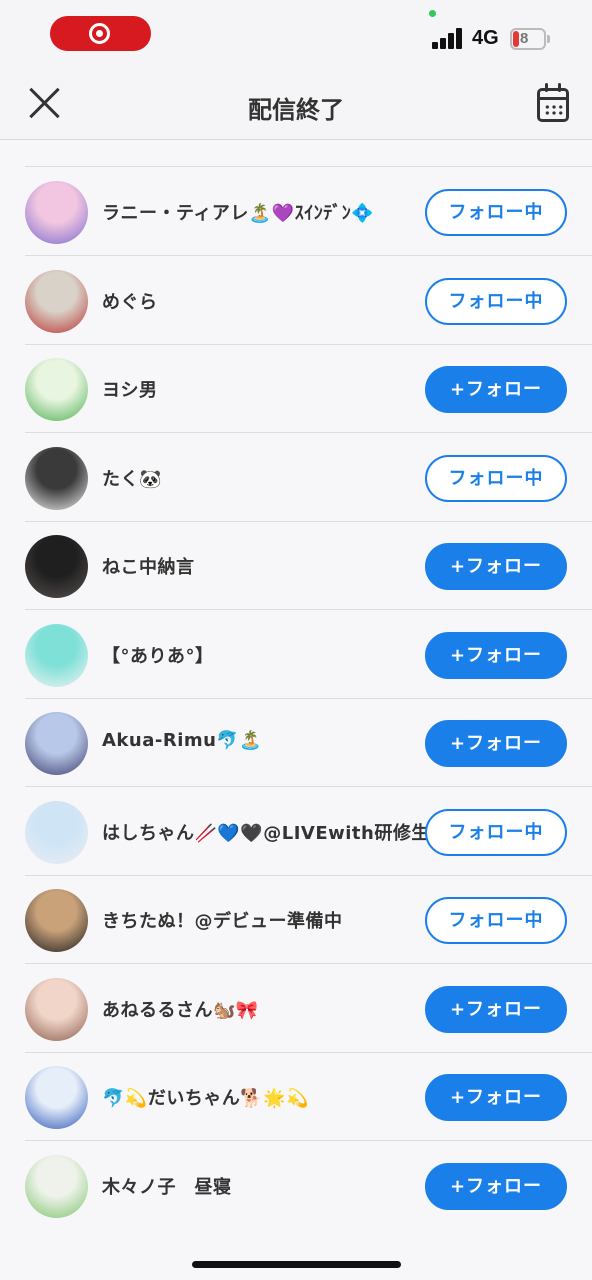 The height and width of the screenshot is (1280, 592). Describe the element at coordinates (238, 213) in the screenshot. I see `user-name: ラニー・ティアレ🏝️💜ｽｲﾝﾃﾞﾝ💠` at that location.